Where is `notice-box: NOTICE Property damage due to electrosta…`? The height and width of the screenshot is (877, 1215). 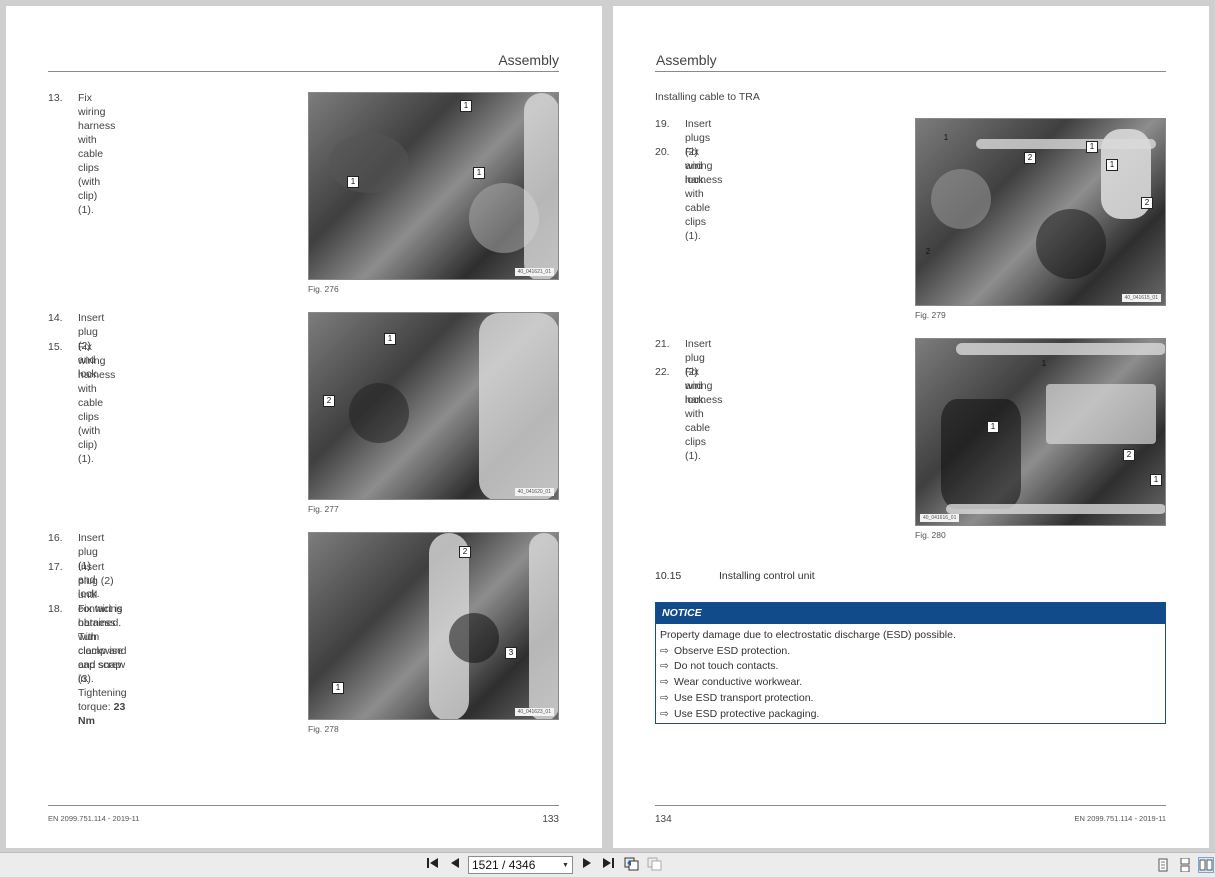 notice-box: NOTICE Property damage due to electrosta… is located at coordinates (910, 663).